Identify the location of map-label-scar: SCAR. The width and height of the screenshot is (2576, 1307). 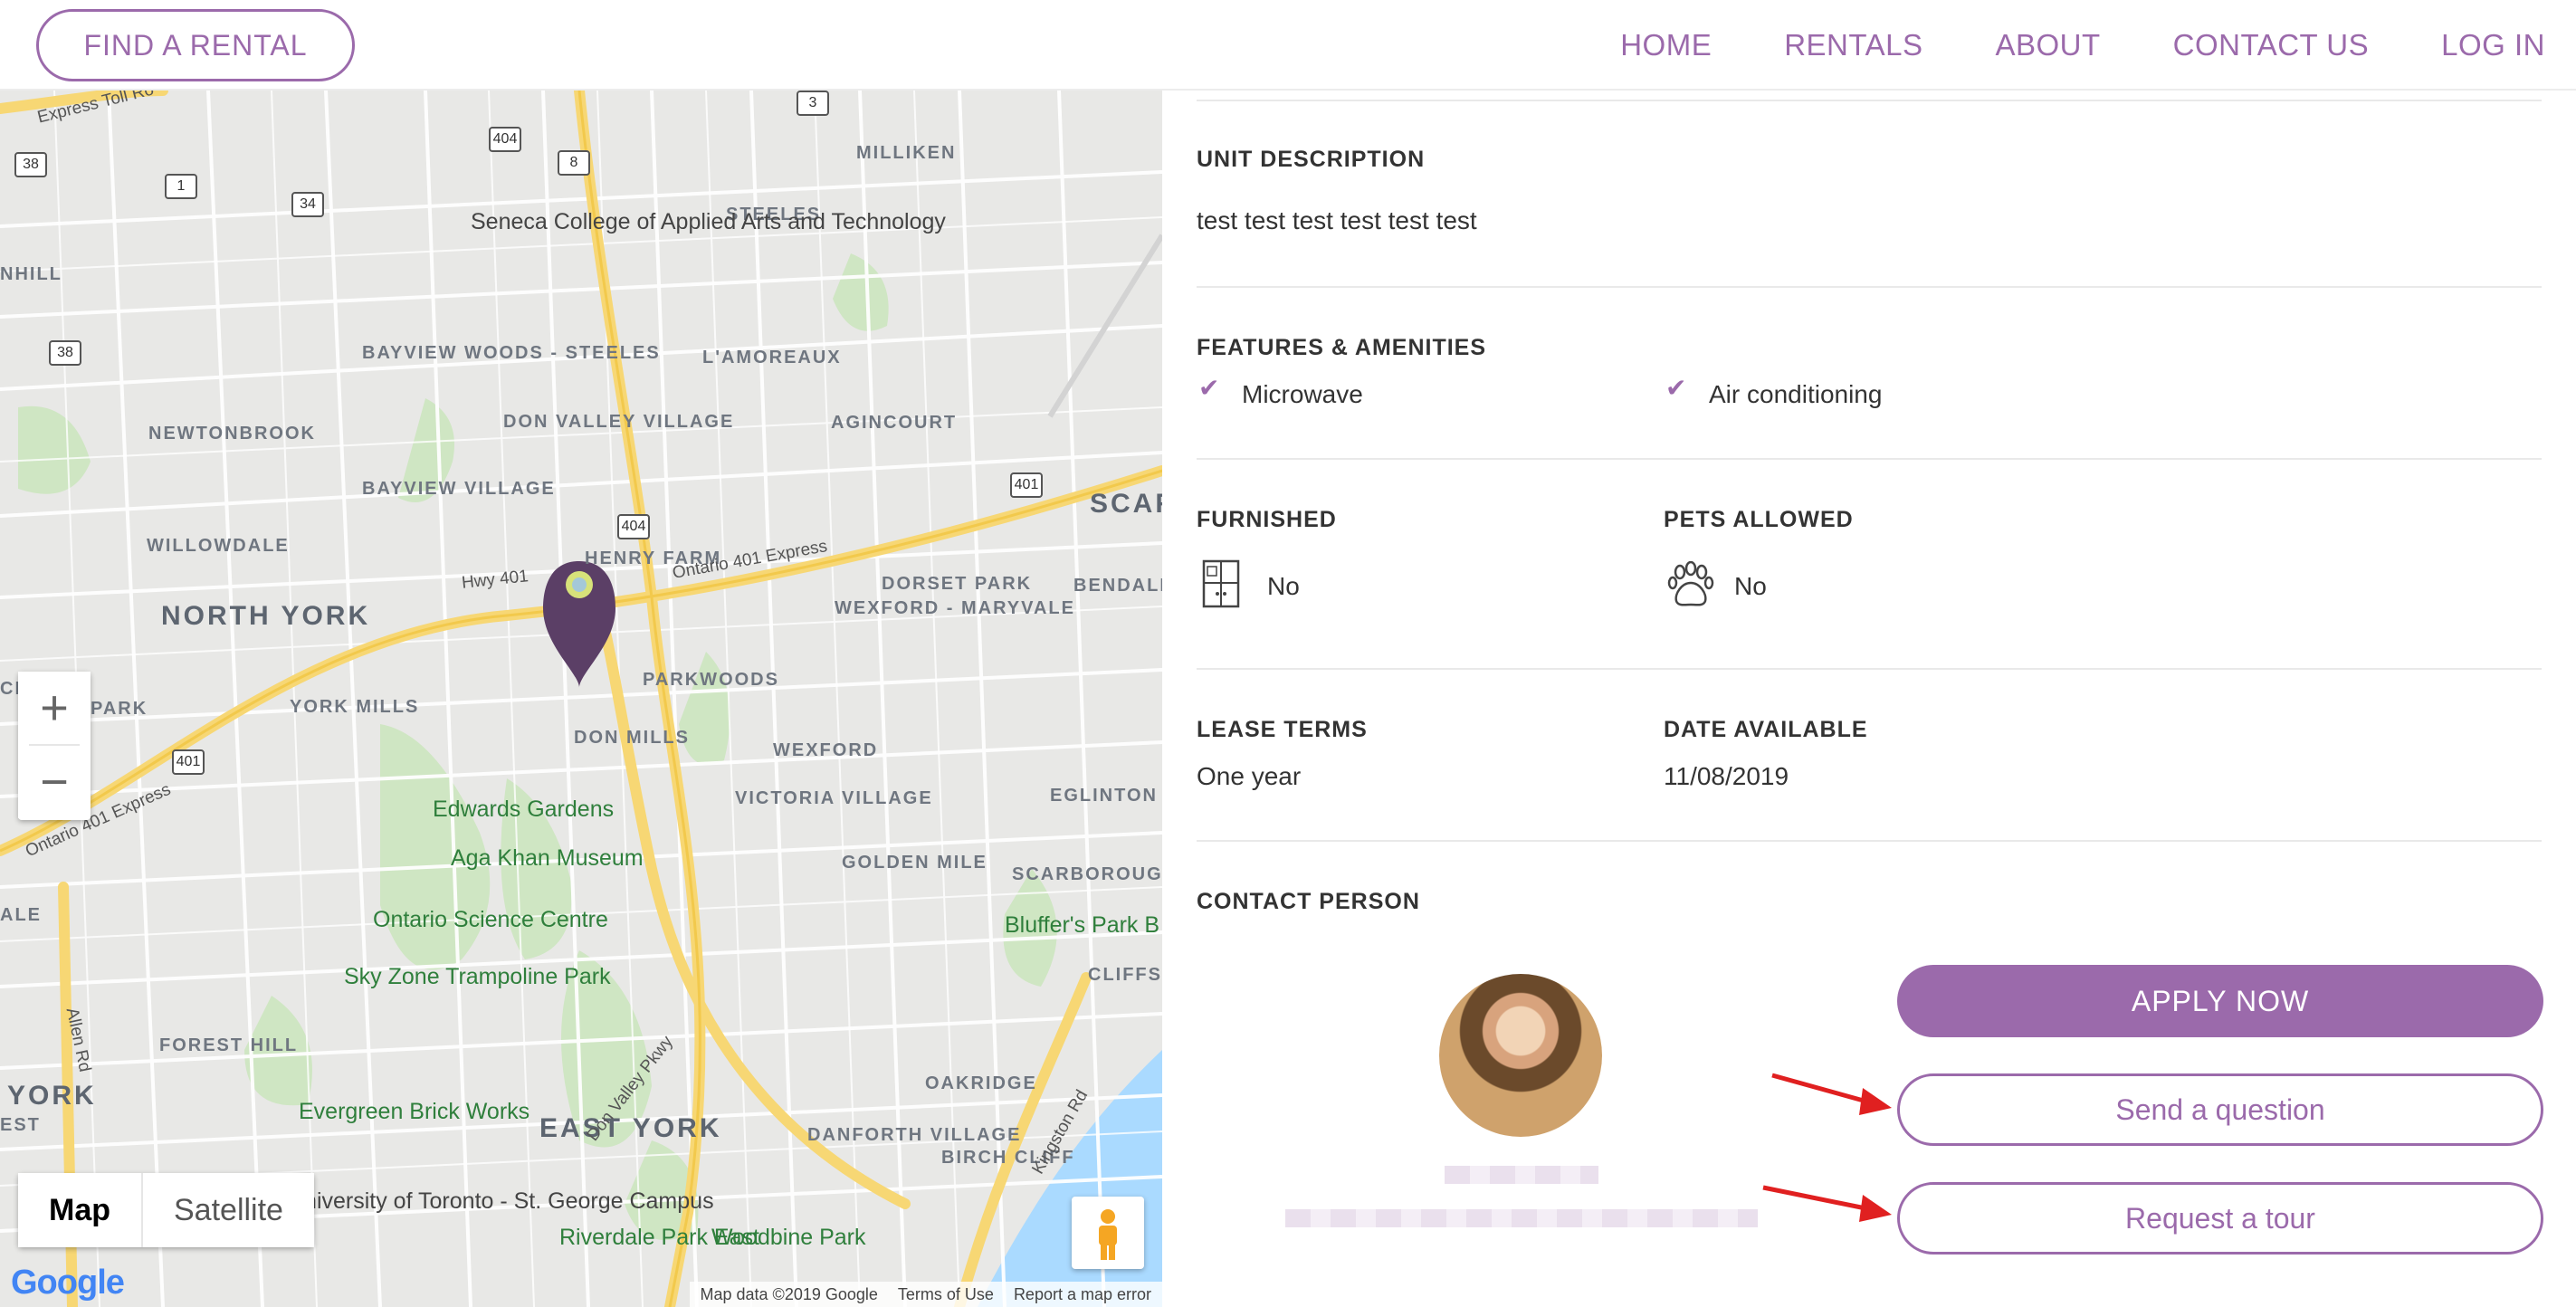
(1126, 504).